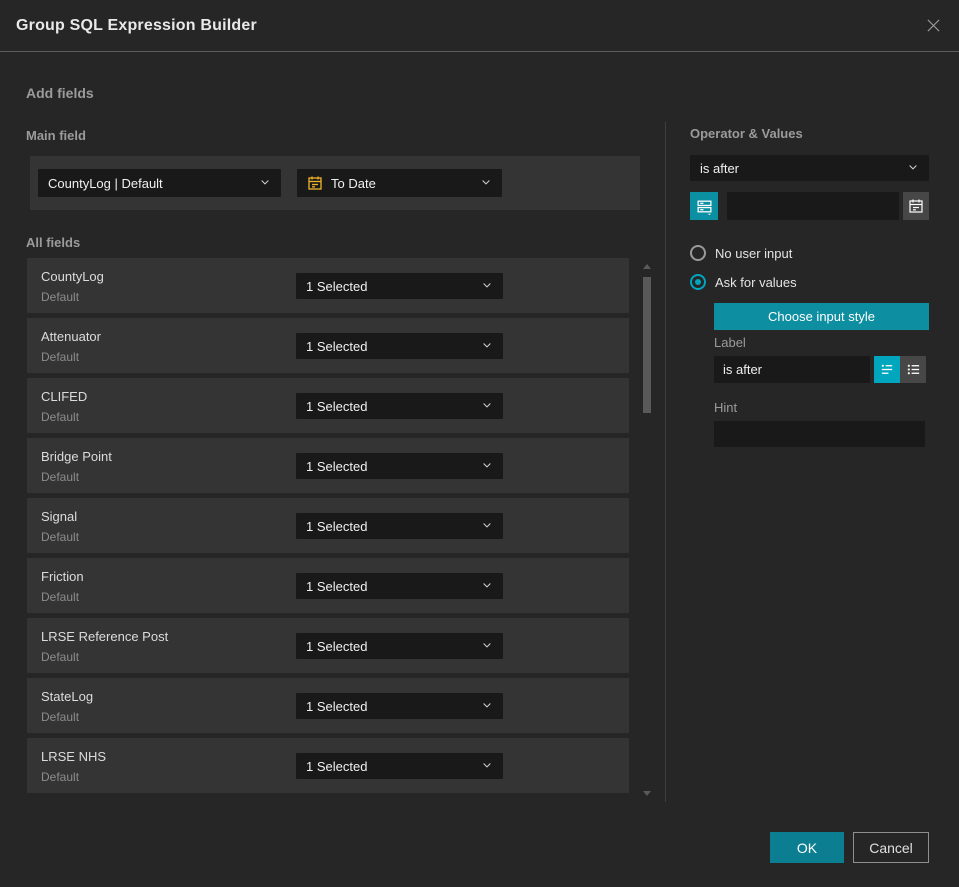 Image resolution: width=959 pixels, height=887 pixels. What do you see at coordinates (479, 26) in the screenshot?
I see `titlebar: Group SQL Expression Builder` at bounding box center [479, 26].